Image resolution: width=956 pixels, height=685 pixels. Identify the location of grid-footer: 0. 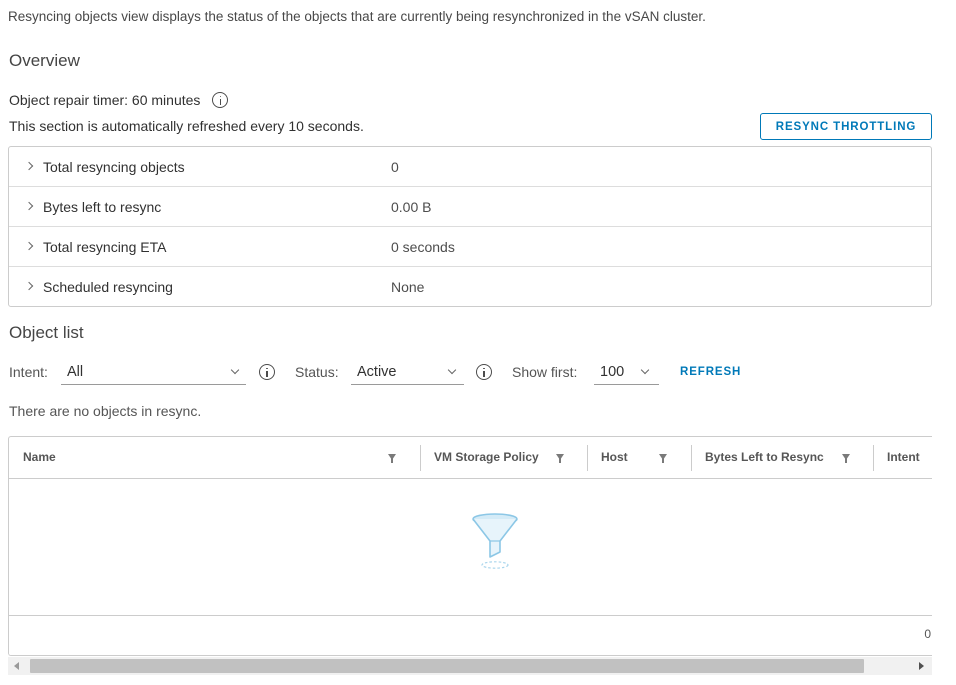
(470, 635).